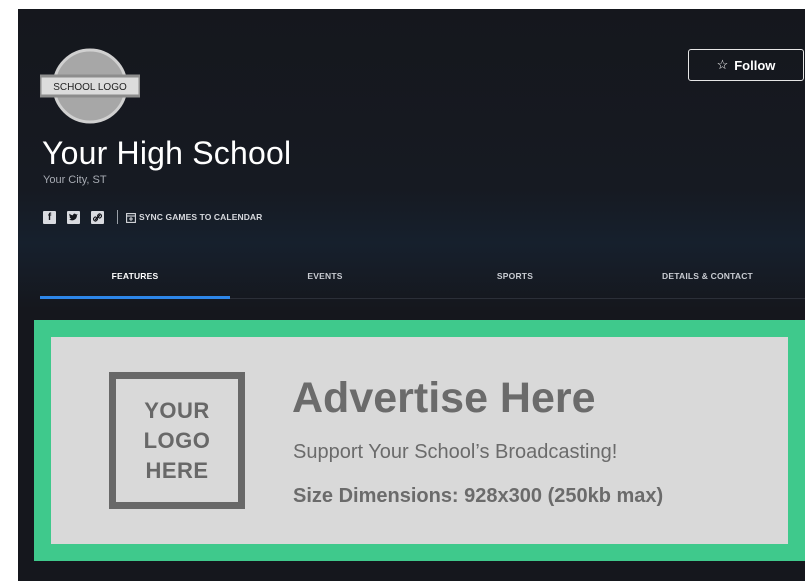 Image resolution: width=805 pixels, height=581 pixels. I want to click on ad-logo-line: YOUR, so click(177, 410).